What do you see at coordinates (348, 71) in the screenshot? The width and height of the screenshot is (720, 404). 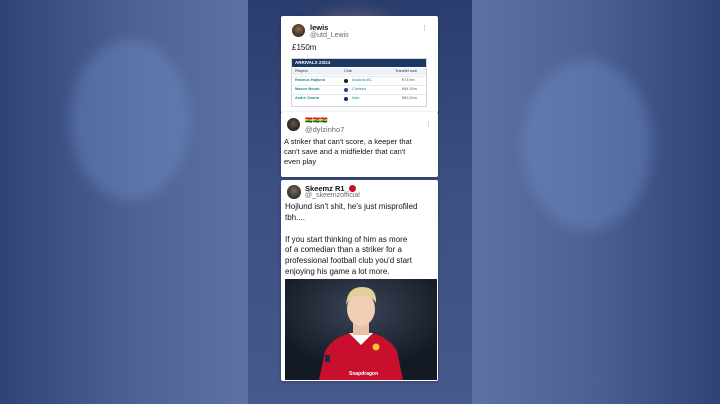 I see `column-header: Club` at bounding box center [348, 71].